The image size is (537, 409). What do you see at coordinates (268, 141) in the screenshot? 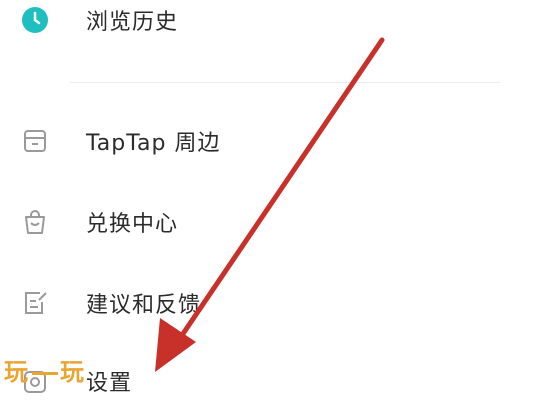
I see `menu-item-taptap-store: TapTap 周边` at bounding box center [268, 141].